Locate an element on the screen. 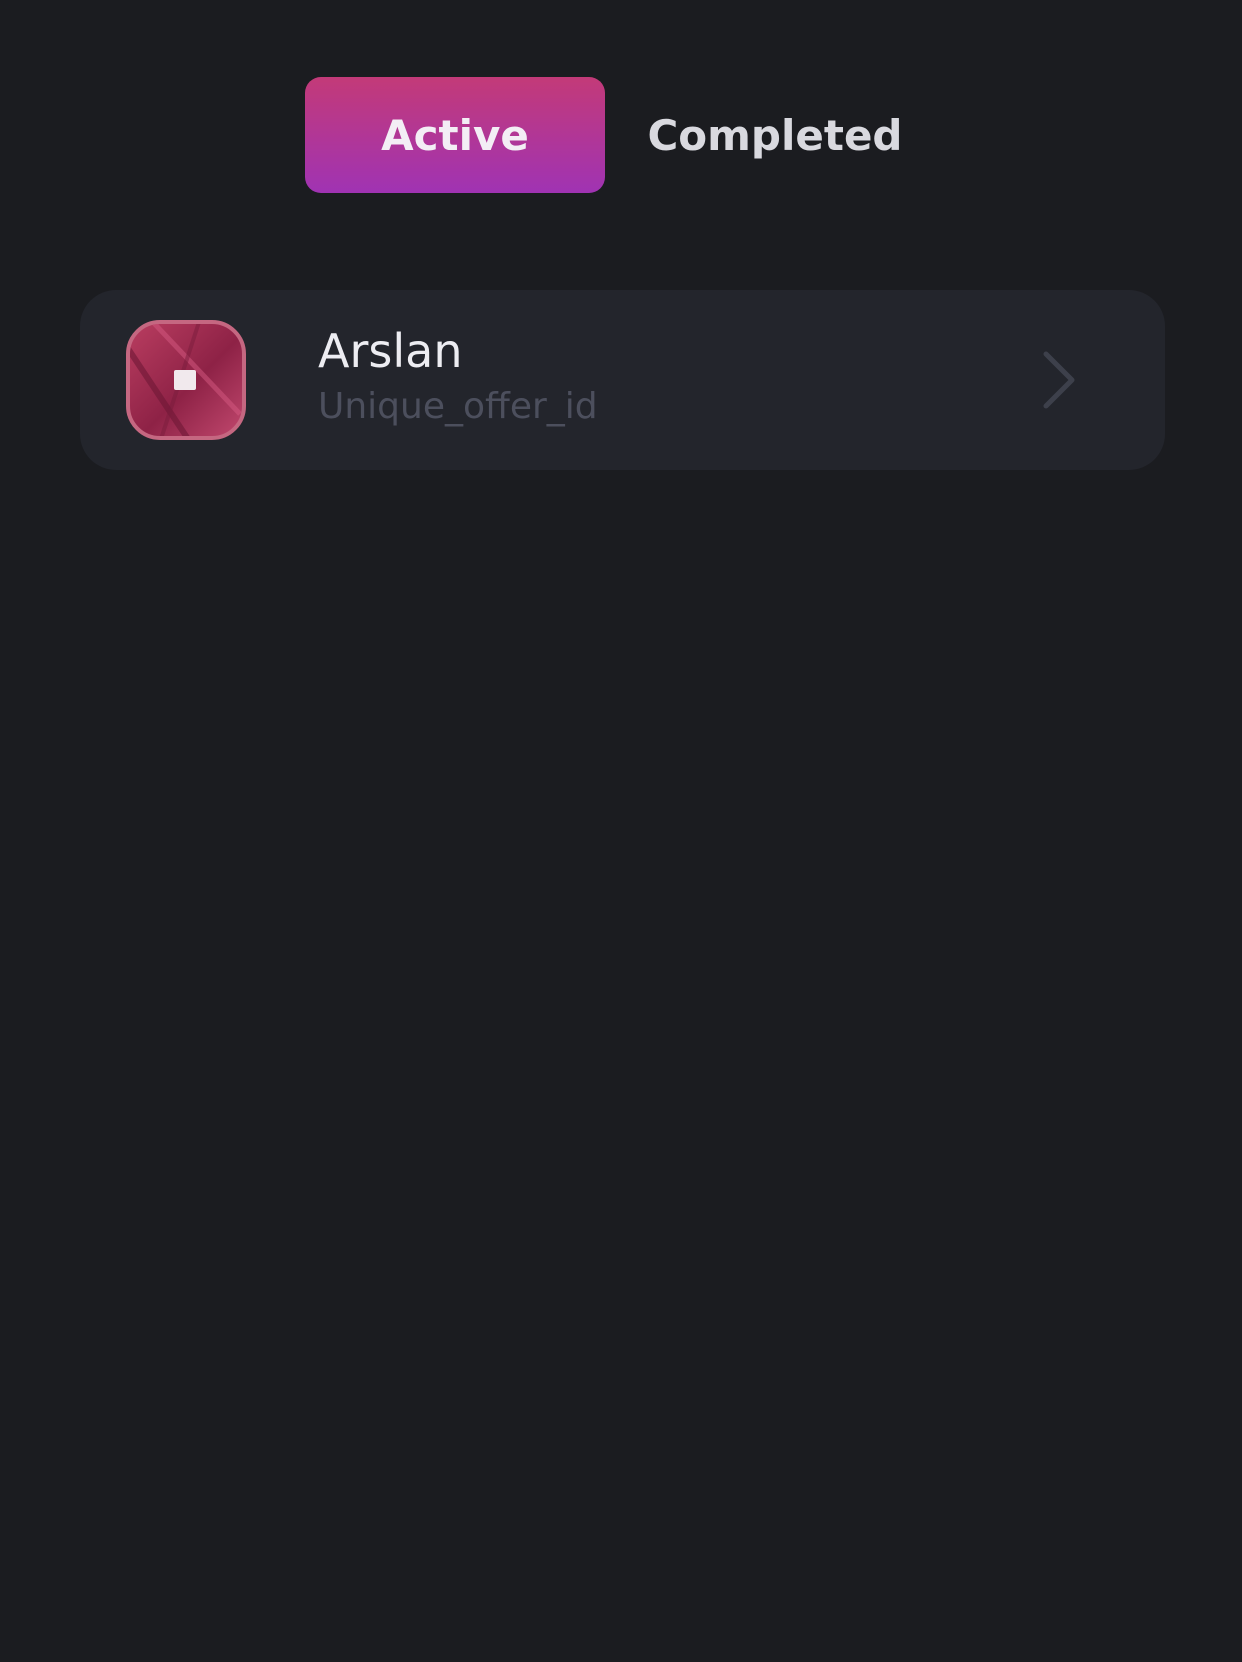  tab-completed: Completed is located at coordinates (775, 135).